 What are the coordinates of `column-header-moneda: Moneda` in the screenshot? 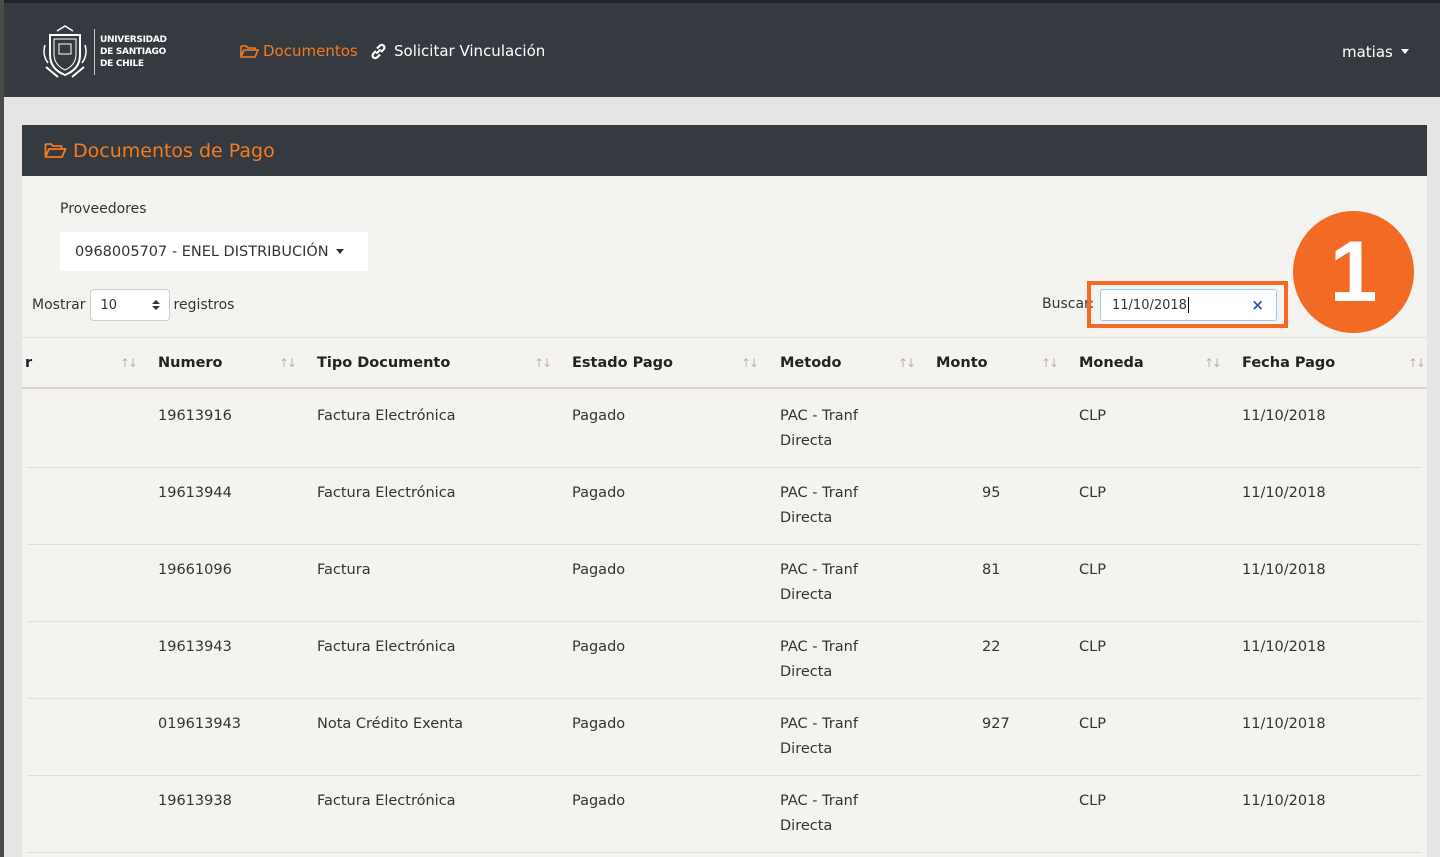 It's located at (1111, 363).